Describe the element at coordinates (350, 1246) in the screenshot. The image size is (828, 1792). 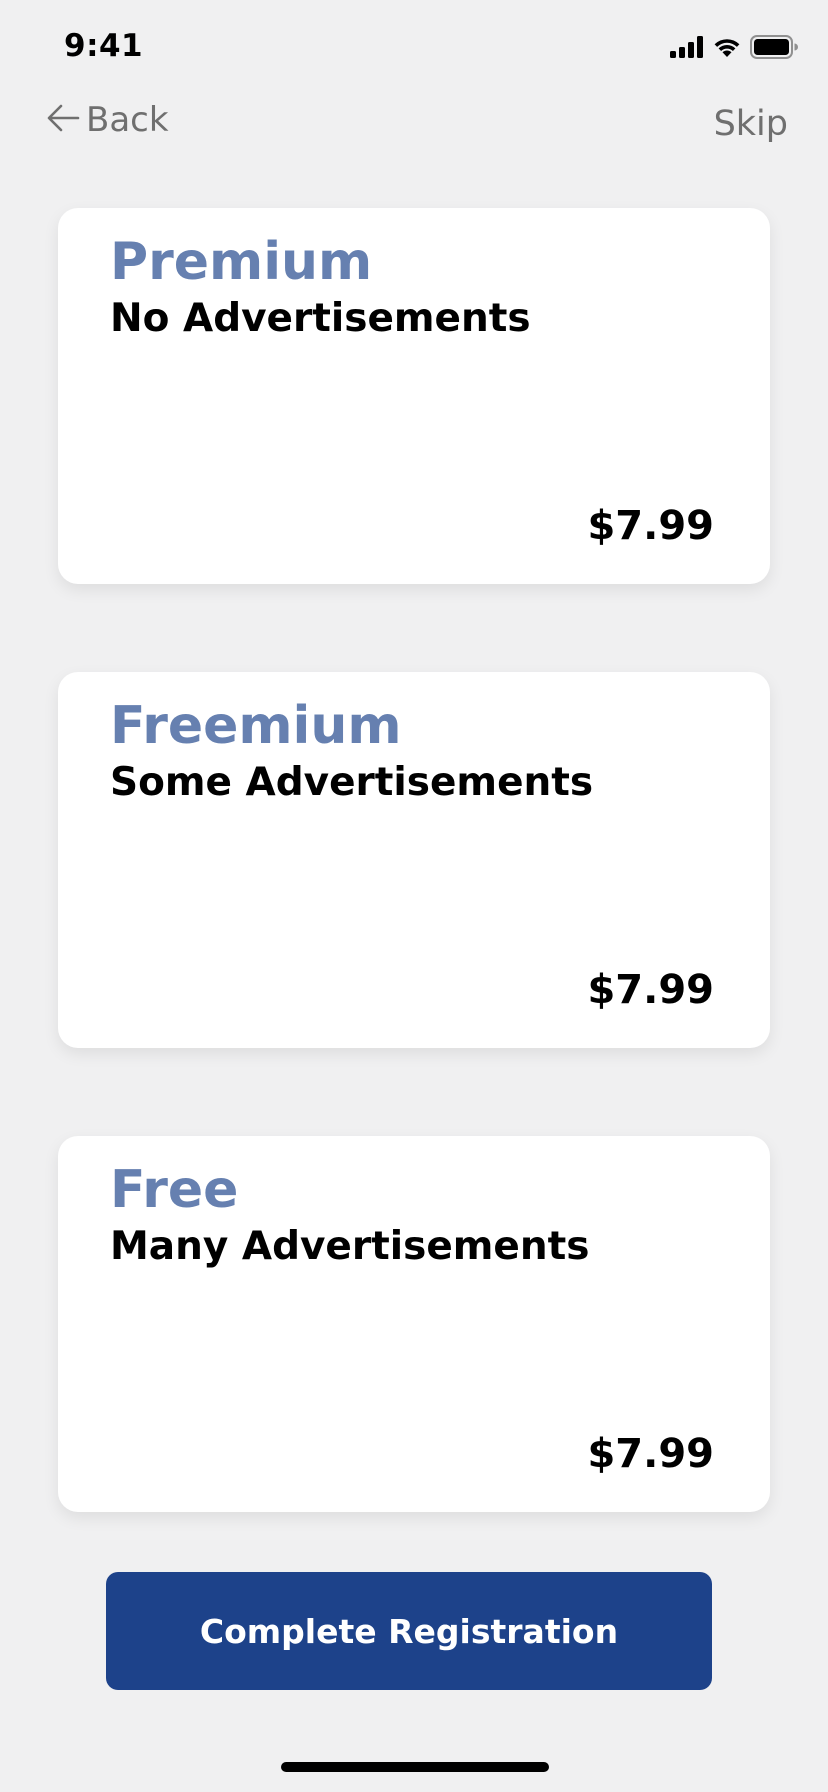
I see `plan-description: Many Advertisements` at that location.